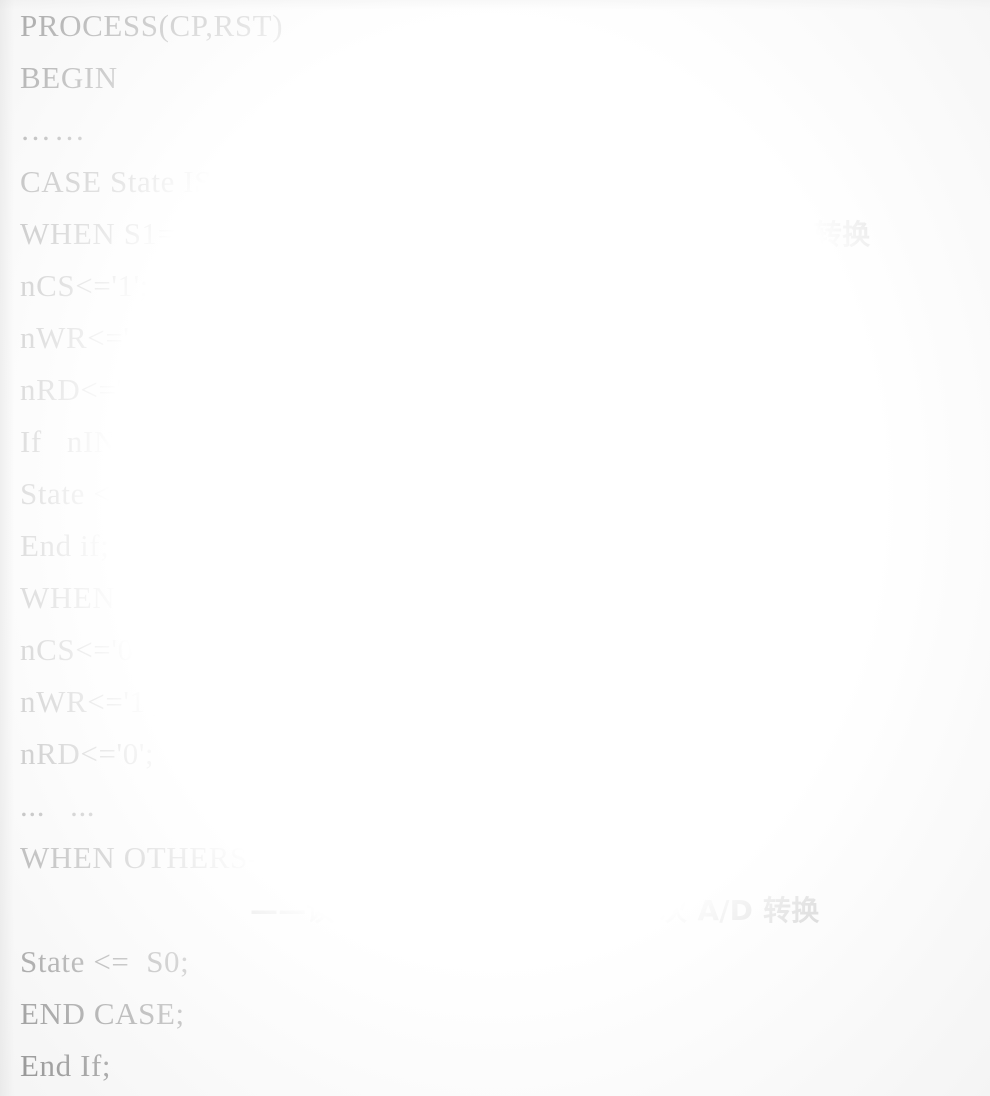 This screenshot has height=1096, width=990. What do you see at coordinates (495, 390) in the screenshot?
I see `code-line: nRD<='1';` at bounding box center [495, 390].